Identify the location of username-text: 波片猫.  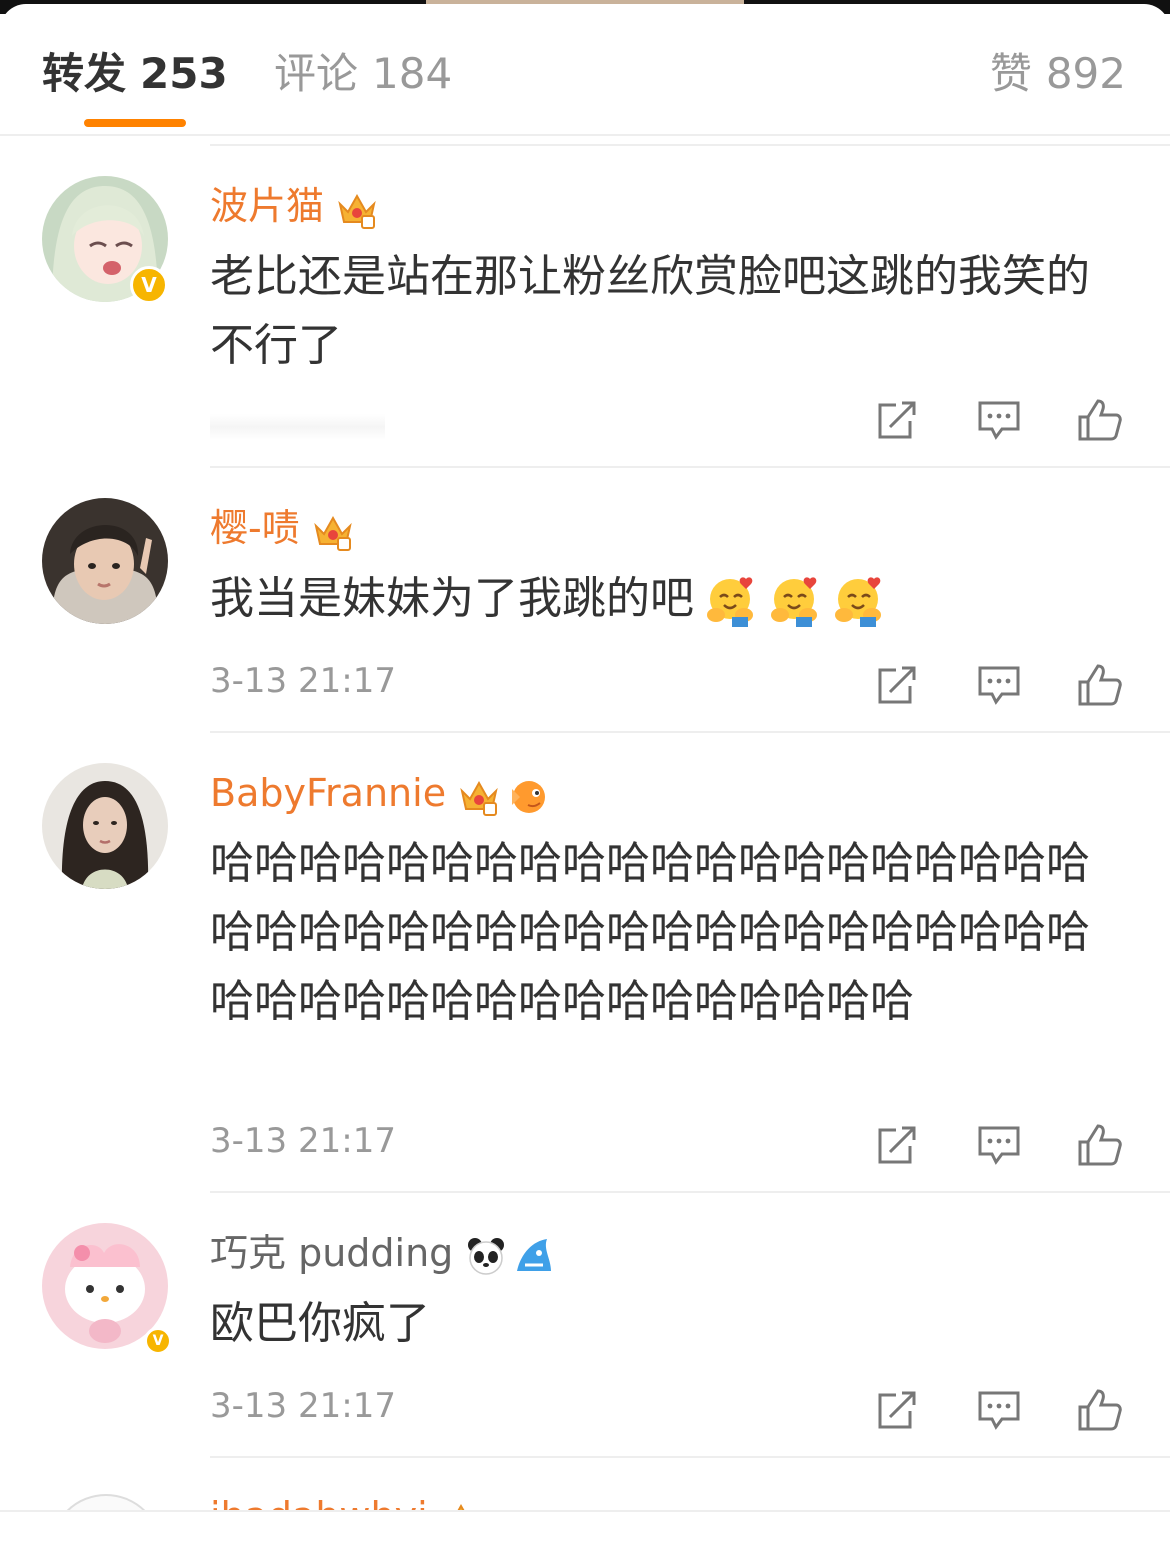
(267, 206).